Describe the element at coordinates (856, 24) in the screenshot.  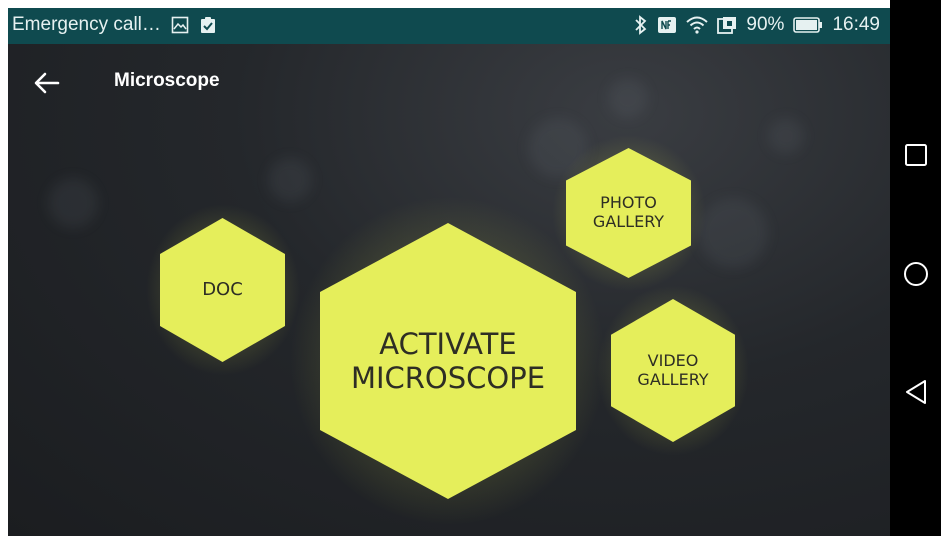
I see `clock: 16:49` at that location.